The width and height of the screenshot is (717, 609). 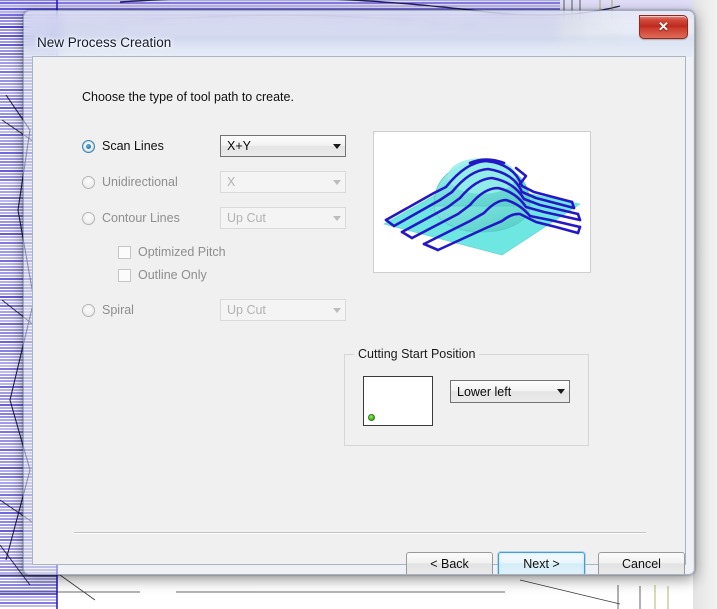 I want to click on background-right-panel, so click(x=705, y=304).